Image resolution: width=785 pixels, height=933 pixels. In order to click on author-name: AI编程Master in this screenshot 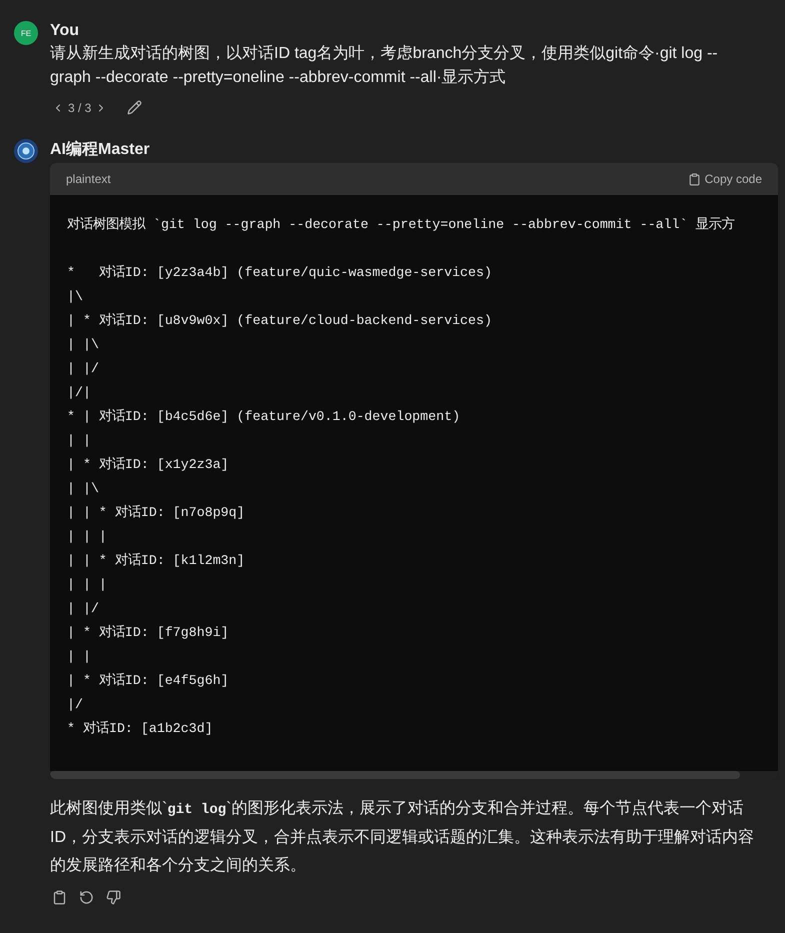, I will do `click(100, 149)`.